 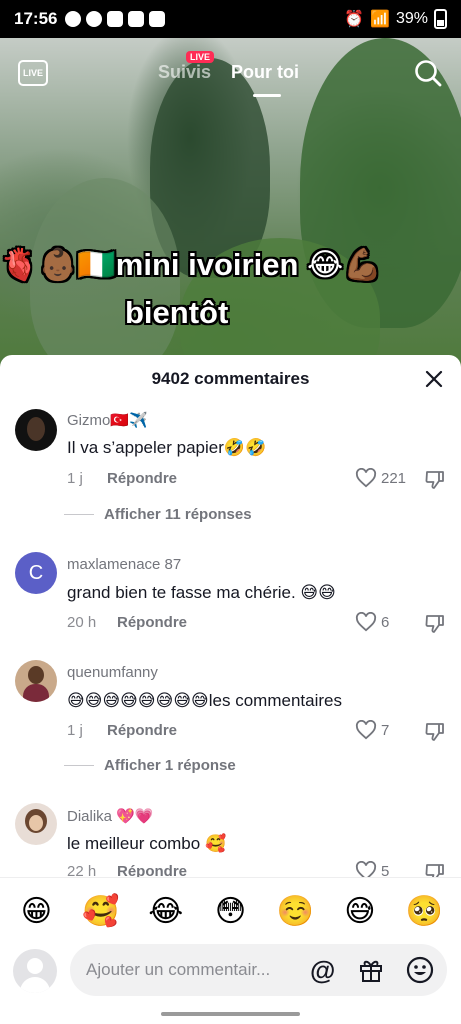 I want to click on home-indicator, so click(x=230, y=1014).